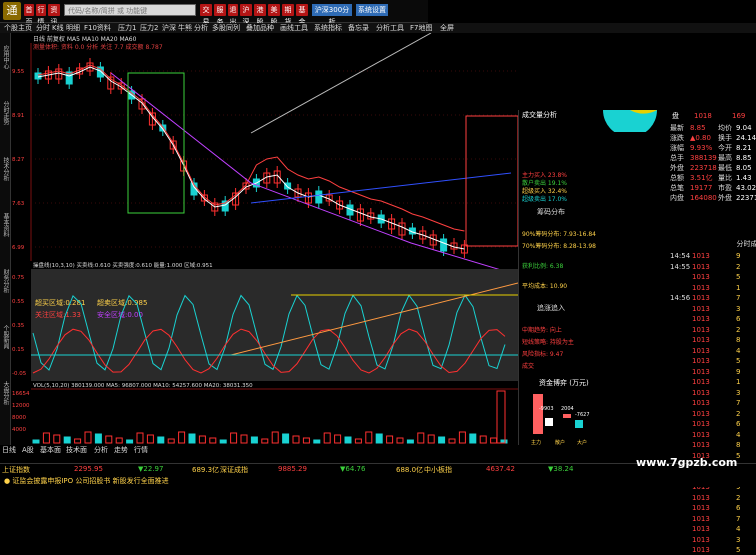 The height and width of the screenshot is (555, 756). Describe the element at coordinates (358, 28) in the screenshot. I see `menu-item-memo: 备忘录` at that location.